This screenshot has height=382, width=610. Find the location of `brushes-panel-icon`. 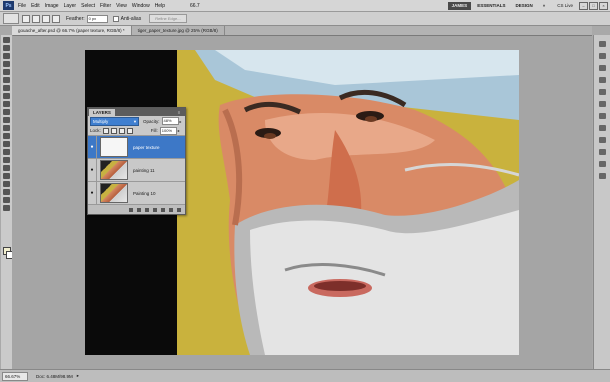

brushes-panel-icon is located at coordinates (602, 128).